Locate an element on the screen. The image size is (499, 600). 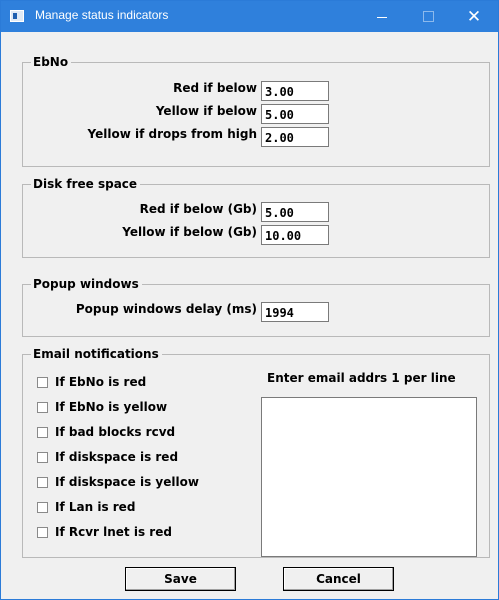
close-icon: ✕ is located at coordinates (474, 16).